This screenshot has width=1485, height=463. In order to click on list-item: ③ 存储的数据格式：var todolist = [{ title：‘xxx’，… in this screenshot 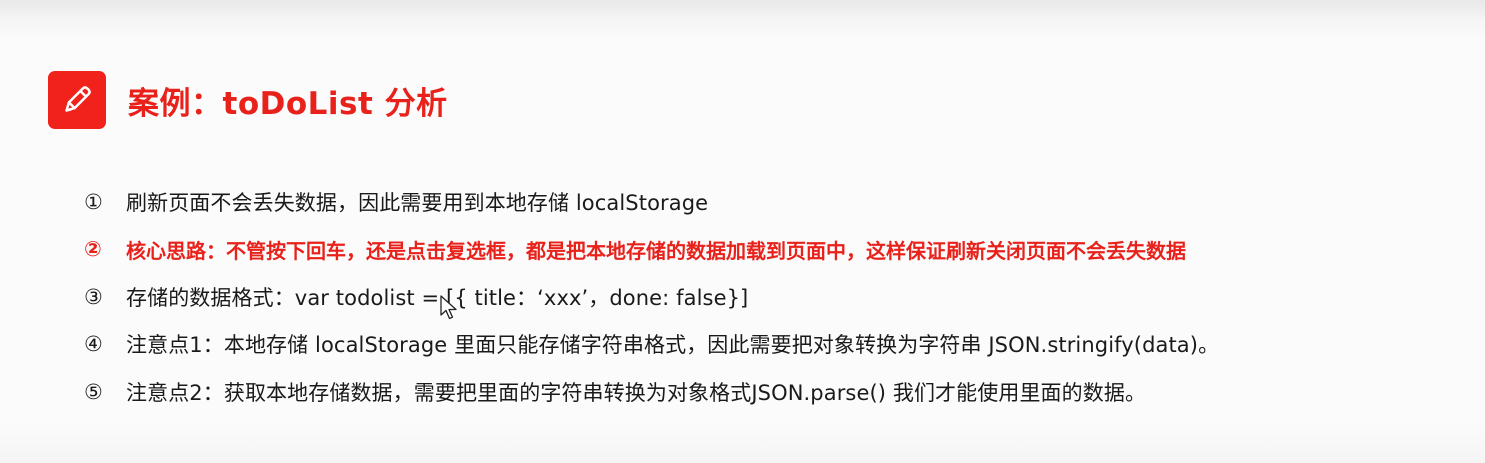, I will do `click(779, 297)`.